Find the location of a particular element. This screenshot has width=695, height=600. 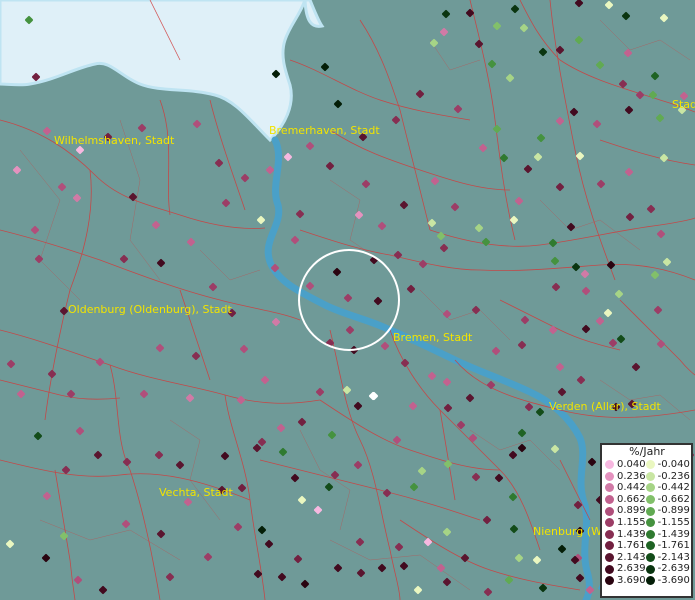

legend-item: -1.761 is located at coordinates (667, 546).